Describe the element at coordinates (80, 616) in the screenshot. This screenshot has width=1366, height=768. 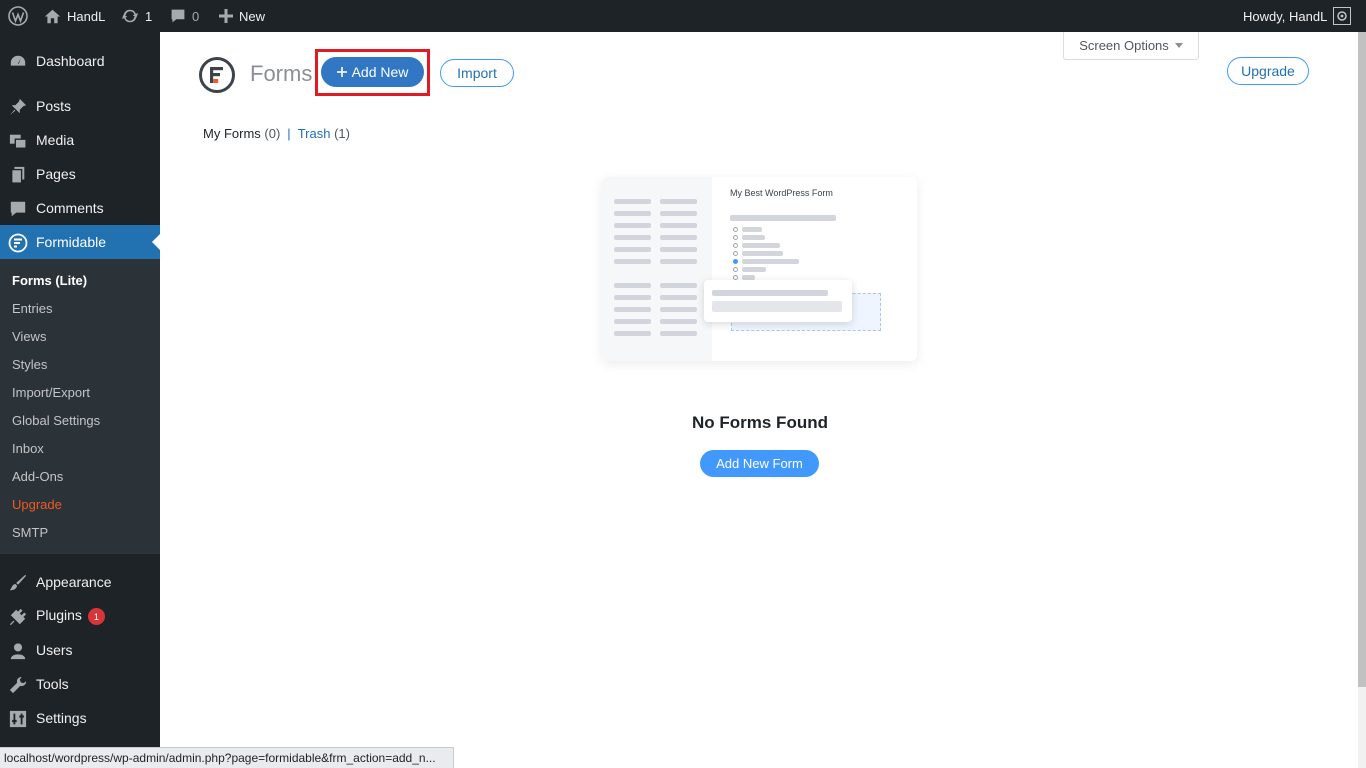
I see `menu-plugins: Plugins 1` at that location.